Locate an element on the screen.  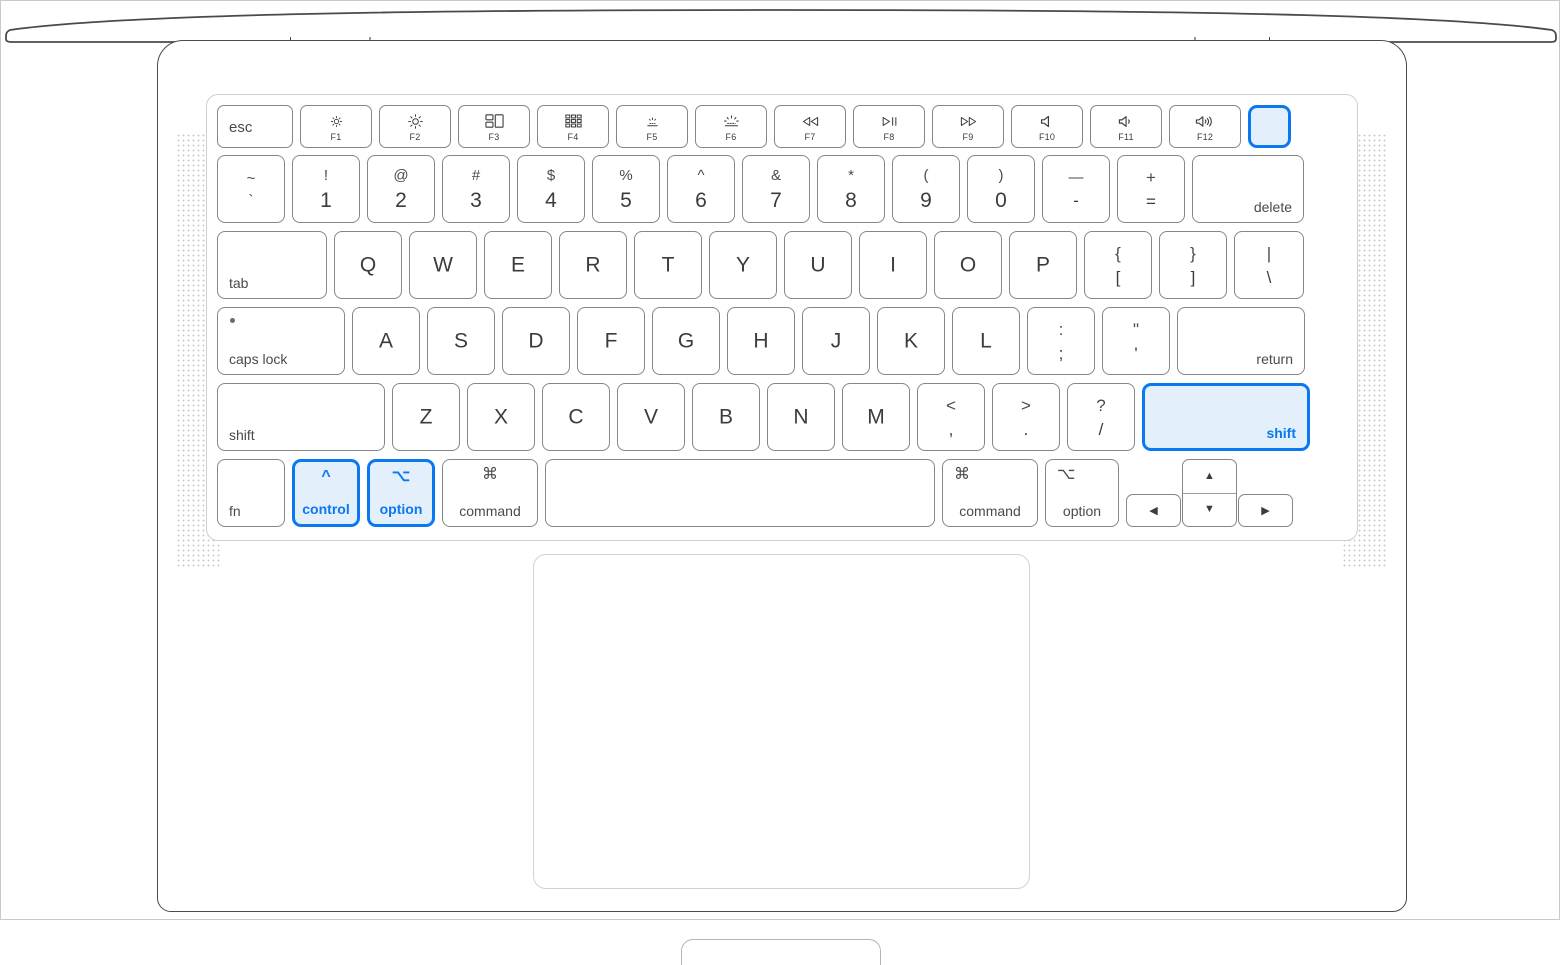
volume-up-icon is located at coordinates (1205, 121).